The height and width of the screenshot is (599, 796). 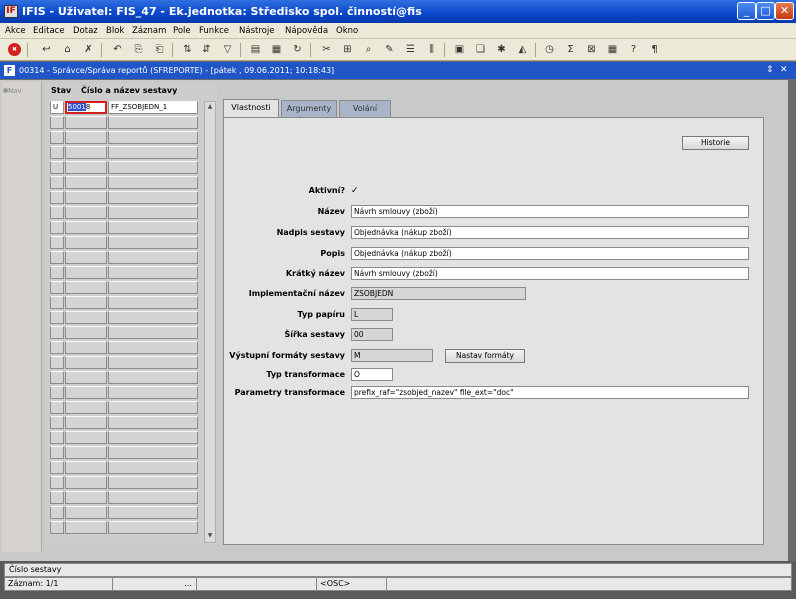 What do you see at coordinates (550, 253) in the screenshot?
I see `popis-field: Objednávka (nákup zboží)` at bounding box center [550, 253].